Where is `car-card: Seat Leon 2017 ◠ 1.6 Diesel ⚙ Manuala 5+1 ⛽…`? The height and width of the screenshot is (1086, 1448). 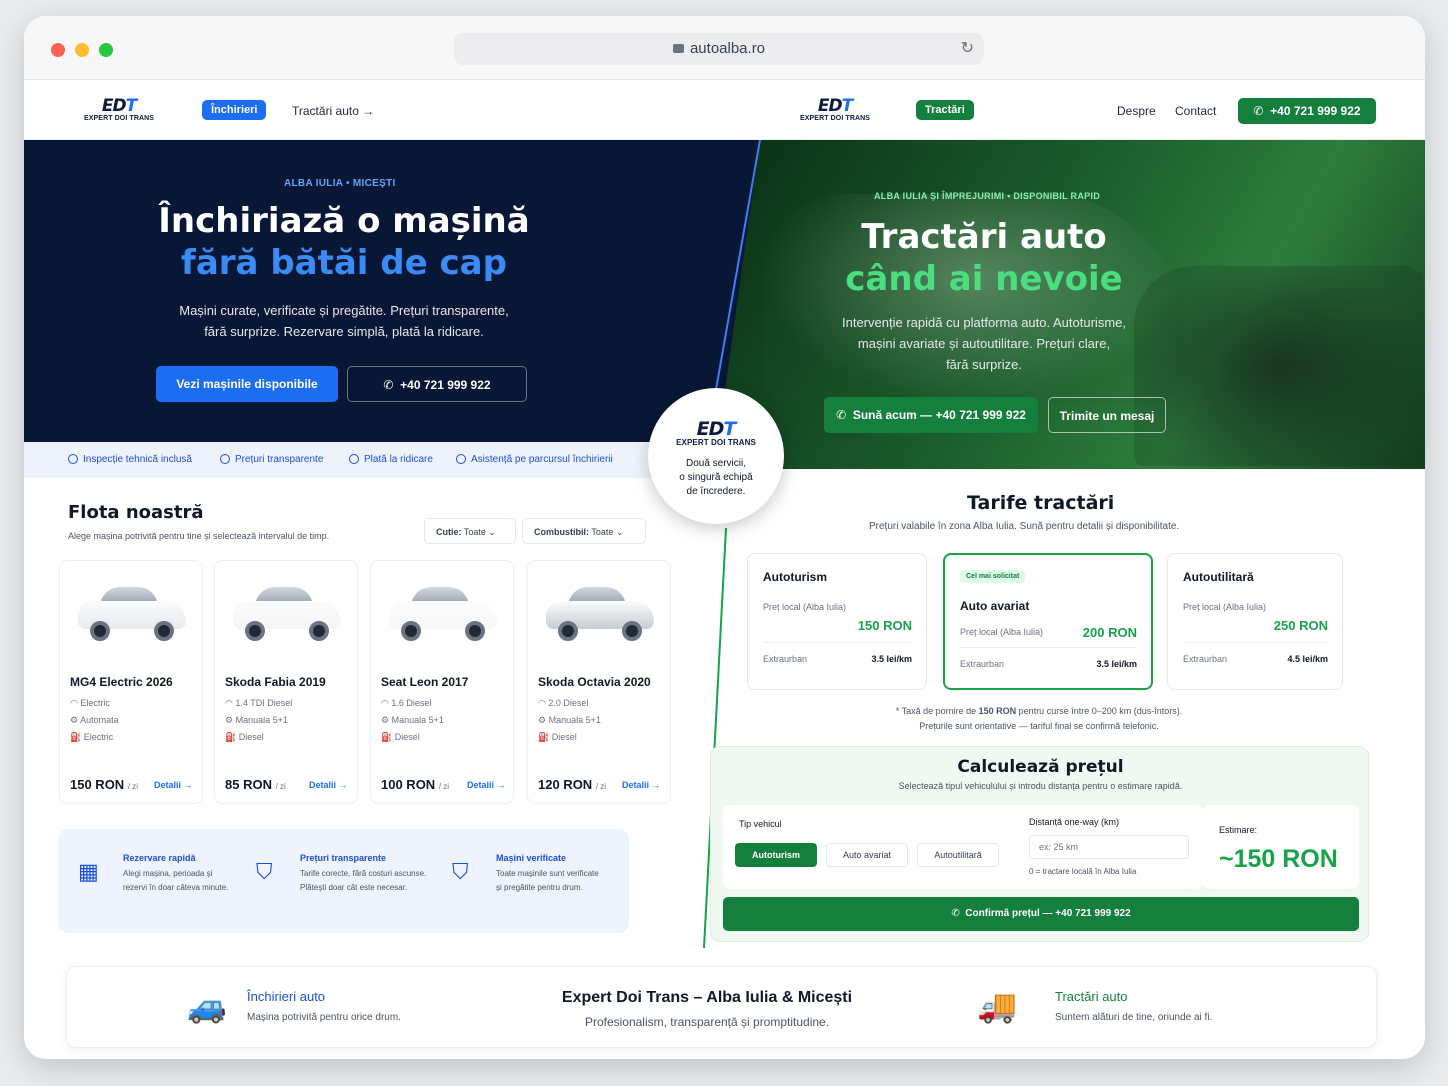 car-card: Seat Leon 2017 ◠ 1.6 Diesel ⚙ Manuala 5+1 ⛽… is located at coordinates (442, 682).